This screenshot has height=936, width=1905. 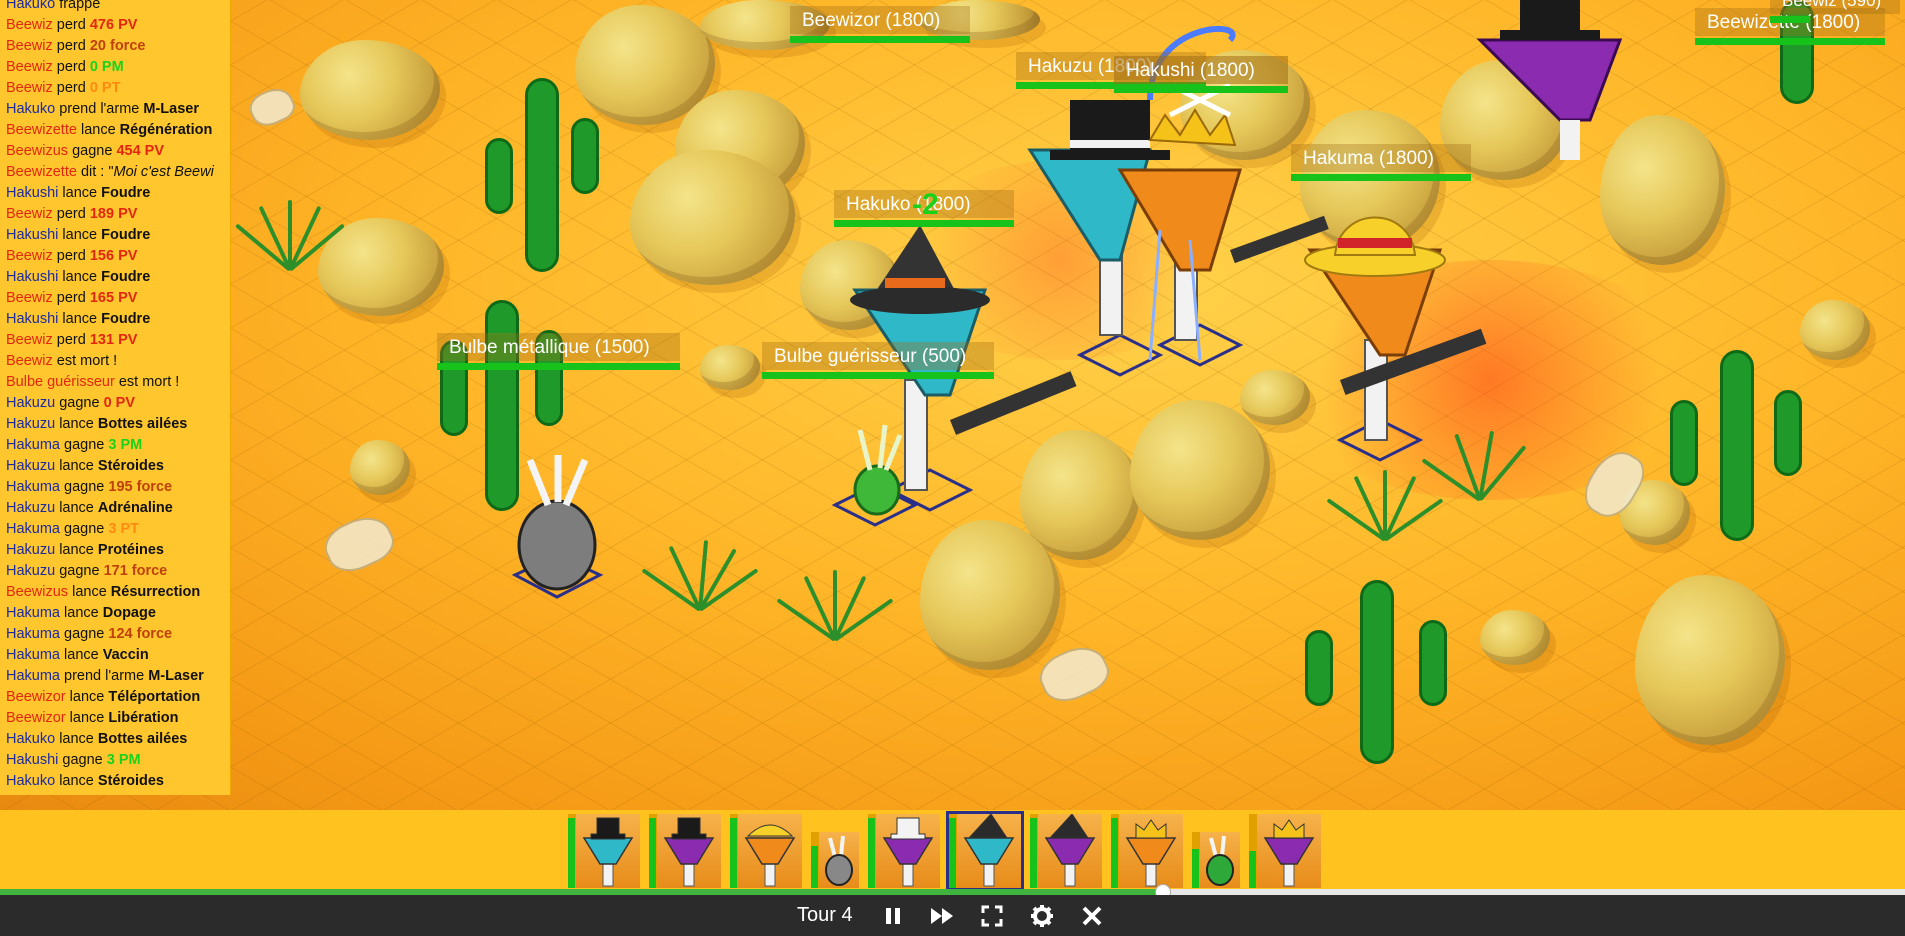 I want to click on none-icon, so click(x=839, y=860).